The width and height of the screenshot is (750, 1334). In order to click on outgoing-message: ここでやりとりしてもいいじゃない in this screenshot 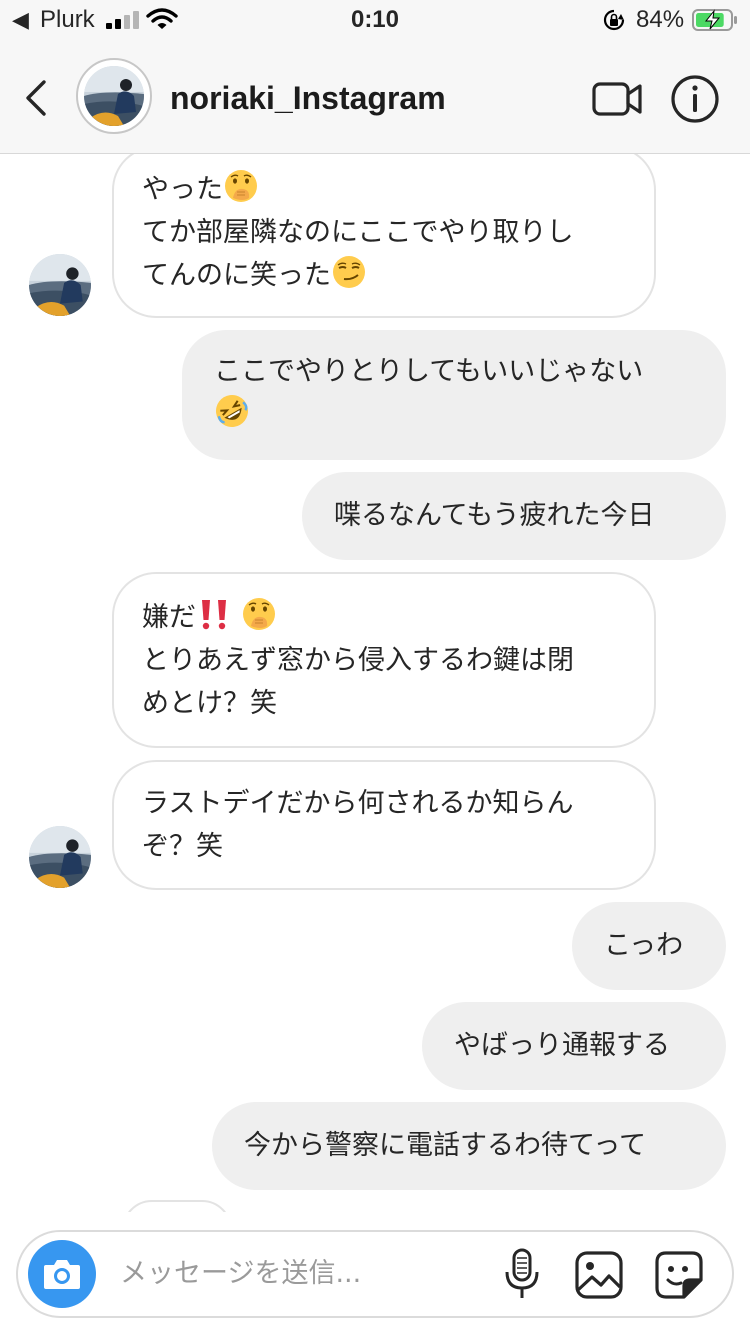, I will do `click(454, 395)`.